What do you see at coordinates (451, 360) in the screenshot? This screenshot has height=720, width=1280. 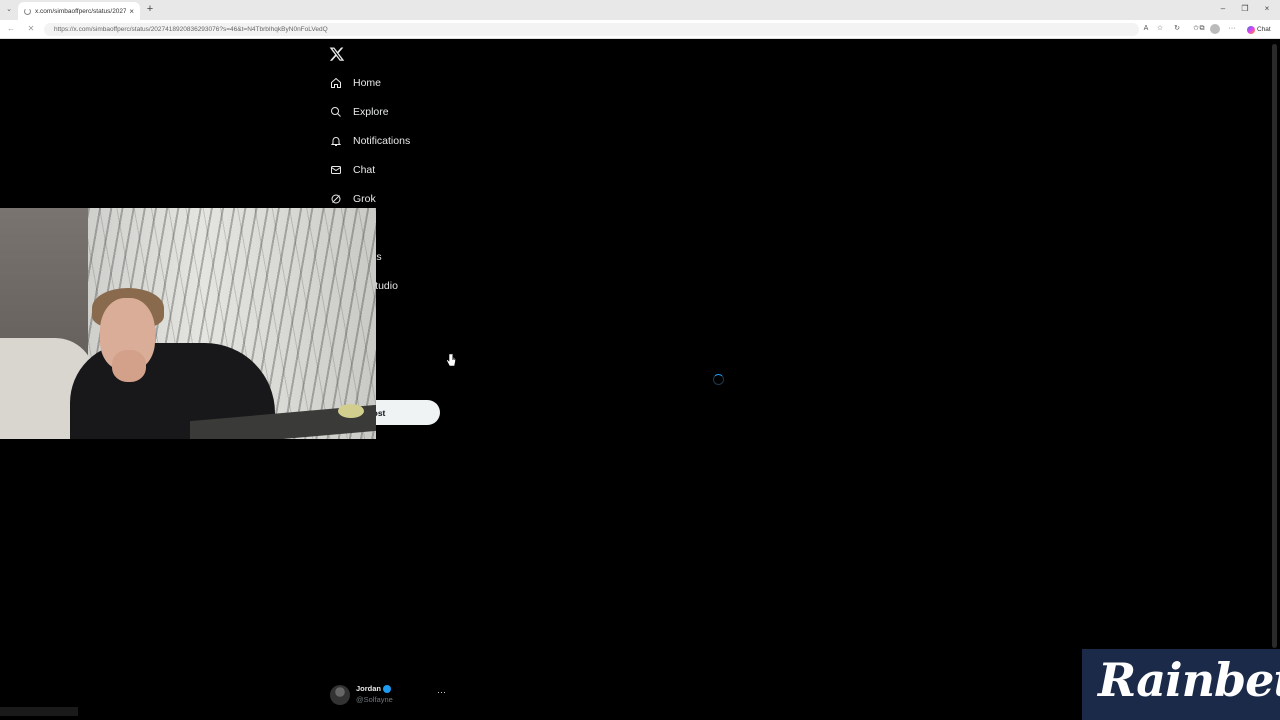 I see `hand-cursor-icon` at bounding box center [451, 360].